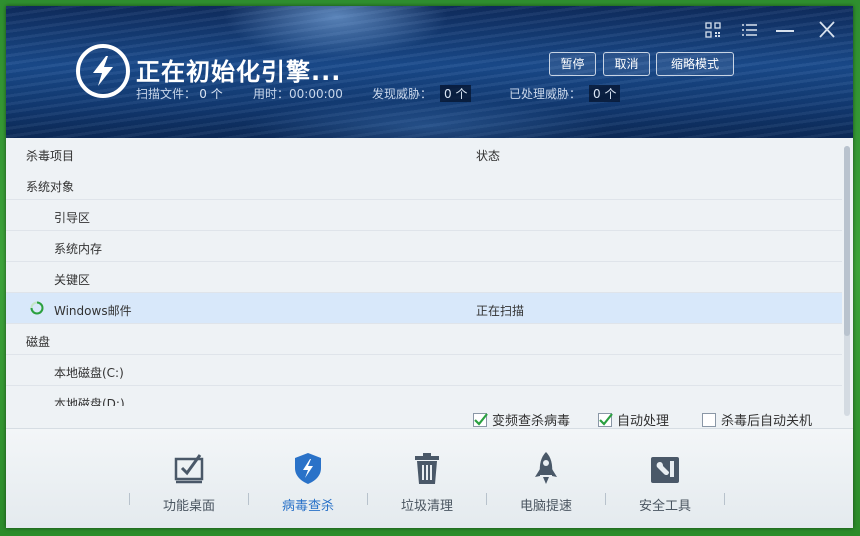 This screenshot has height=536, width=860. I want to click on nav-item-security-tools: 安全工具, so click(665, 484).